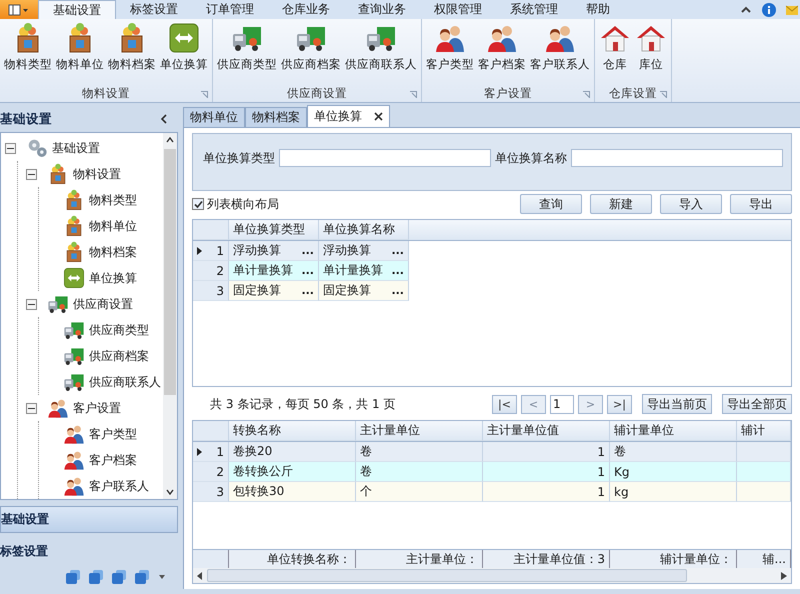  Describe the element at coordinates (119, 330) in the screenshot. I see `tree-item: 供应商类型` at that location.